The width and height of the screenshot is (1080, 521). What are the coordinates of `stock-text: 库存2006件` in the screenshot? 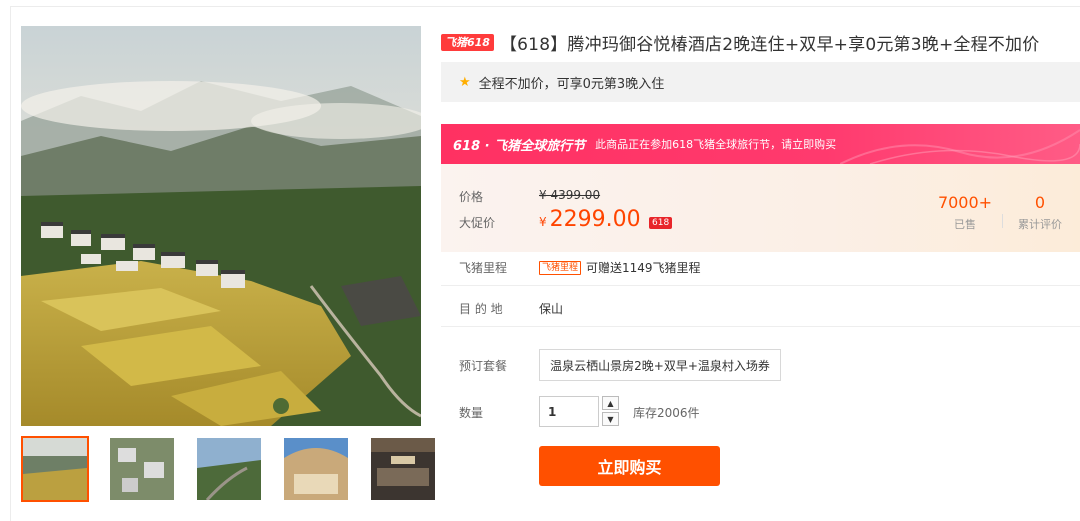 It's located at (666, 413).